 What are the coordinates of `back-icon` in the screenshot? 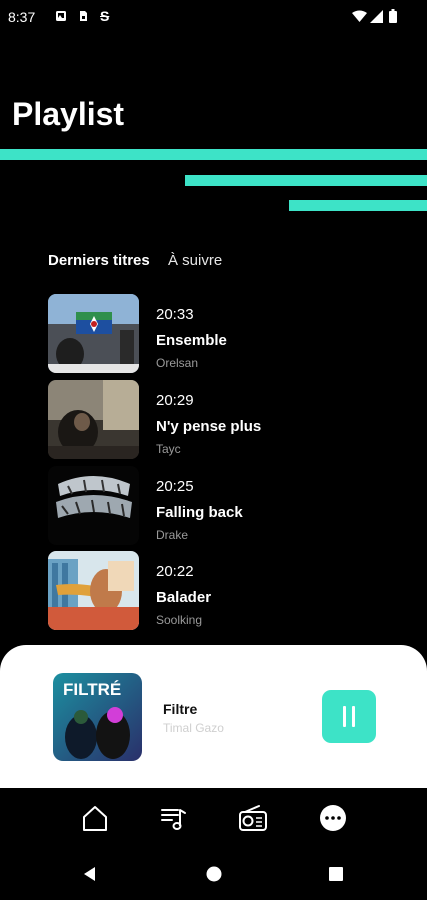 It's located at (90, 874).